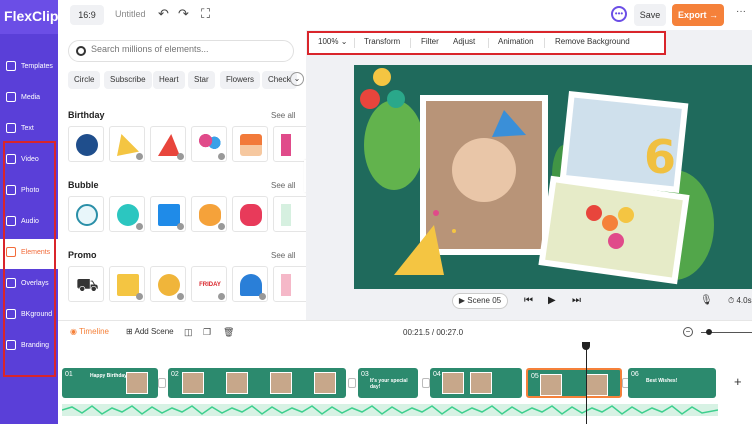  What do you see at coordinates (283, 185) in the screenshot?
I see `see-all-bubble: See all` at bounding box center [283, 185].